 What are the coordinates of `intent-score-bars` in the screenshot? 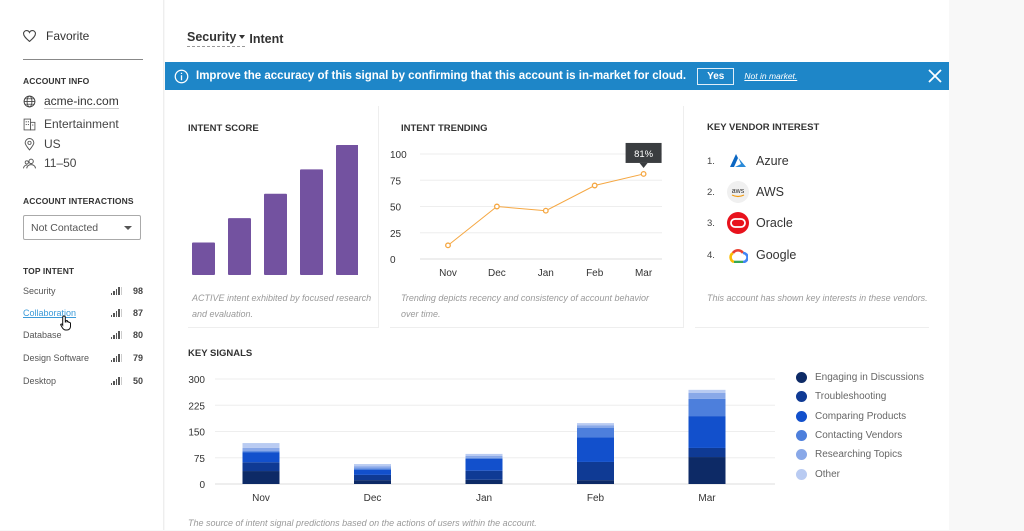 It's located at (275, 210).